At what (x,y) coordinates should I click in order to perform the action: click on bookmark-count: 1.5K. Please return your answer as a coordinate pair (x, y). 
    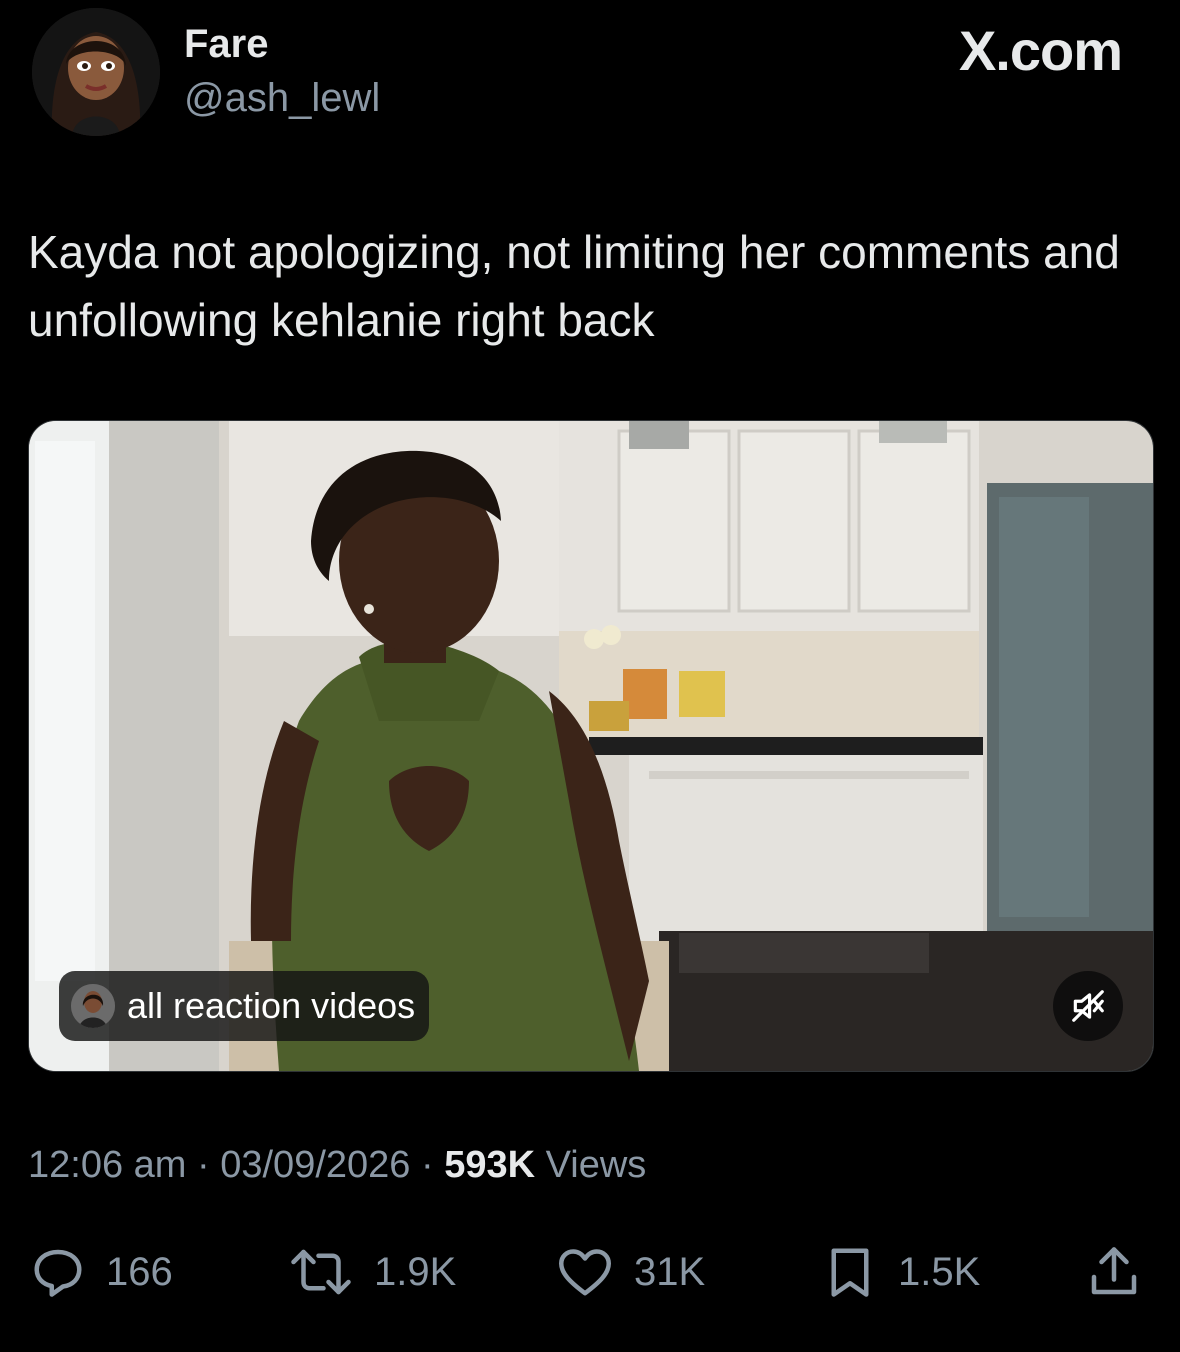
    Looking at the image, I should click on (939, 1271).